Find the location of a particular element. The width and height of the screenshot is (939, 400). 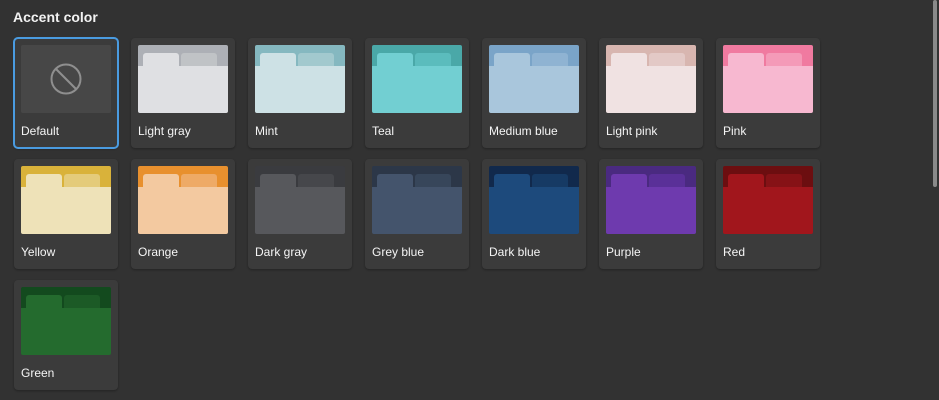

swatch-label: Dark gray is located at coordinates (281, 252).